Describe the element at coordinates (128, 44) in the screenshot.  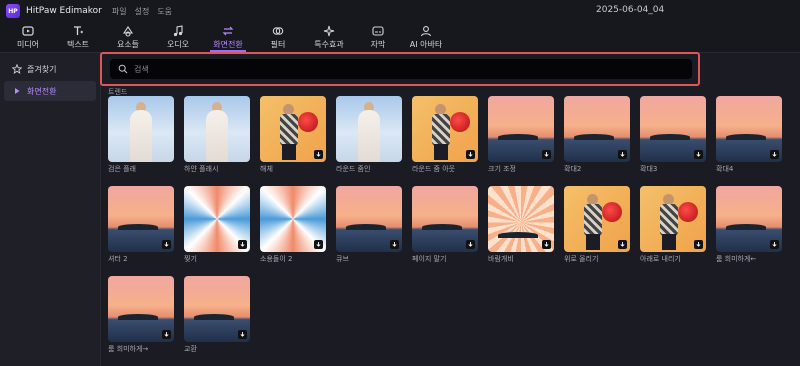
I see `tab-elements-label: 요소들` at that location.